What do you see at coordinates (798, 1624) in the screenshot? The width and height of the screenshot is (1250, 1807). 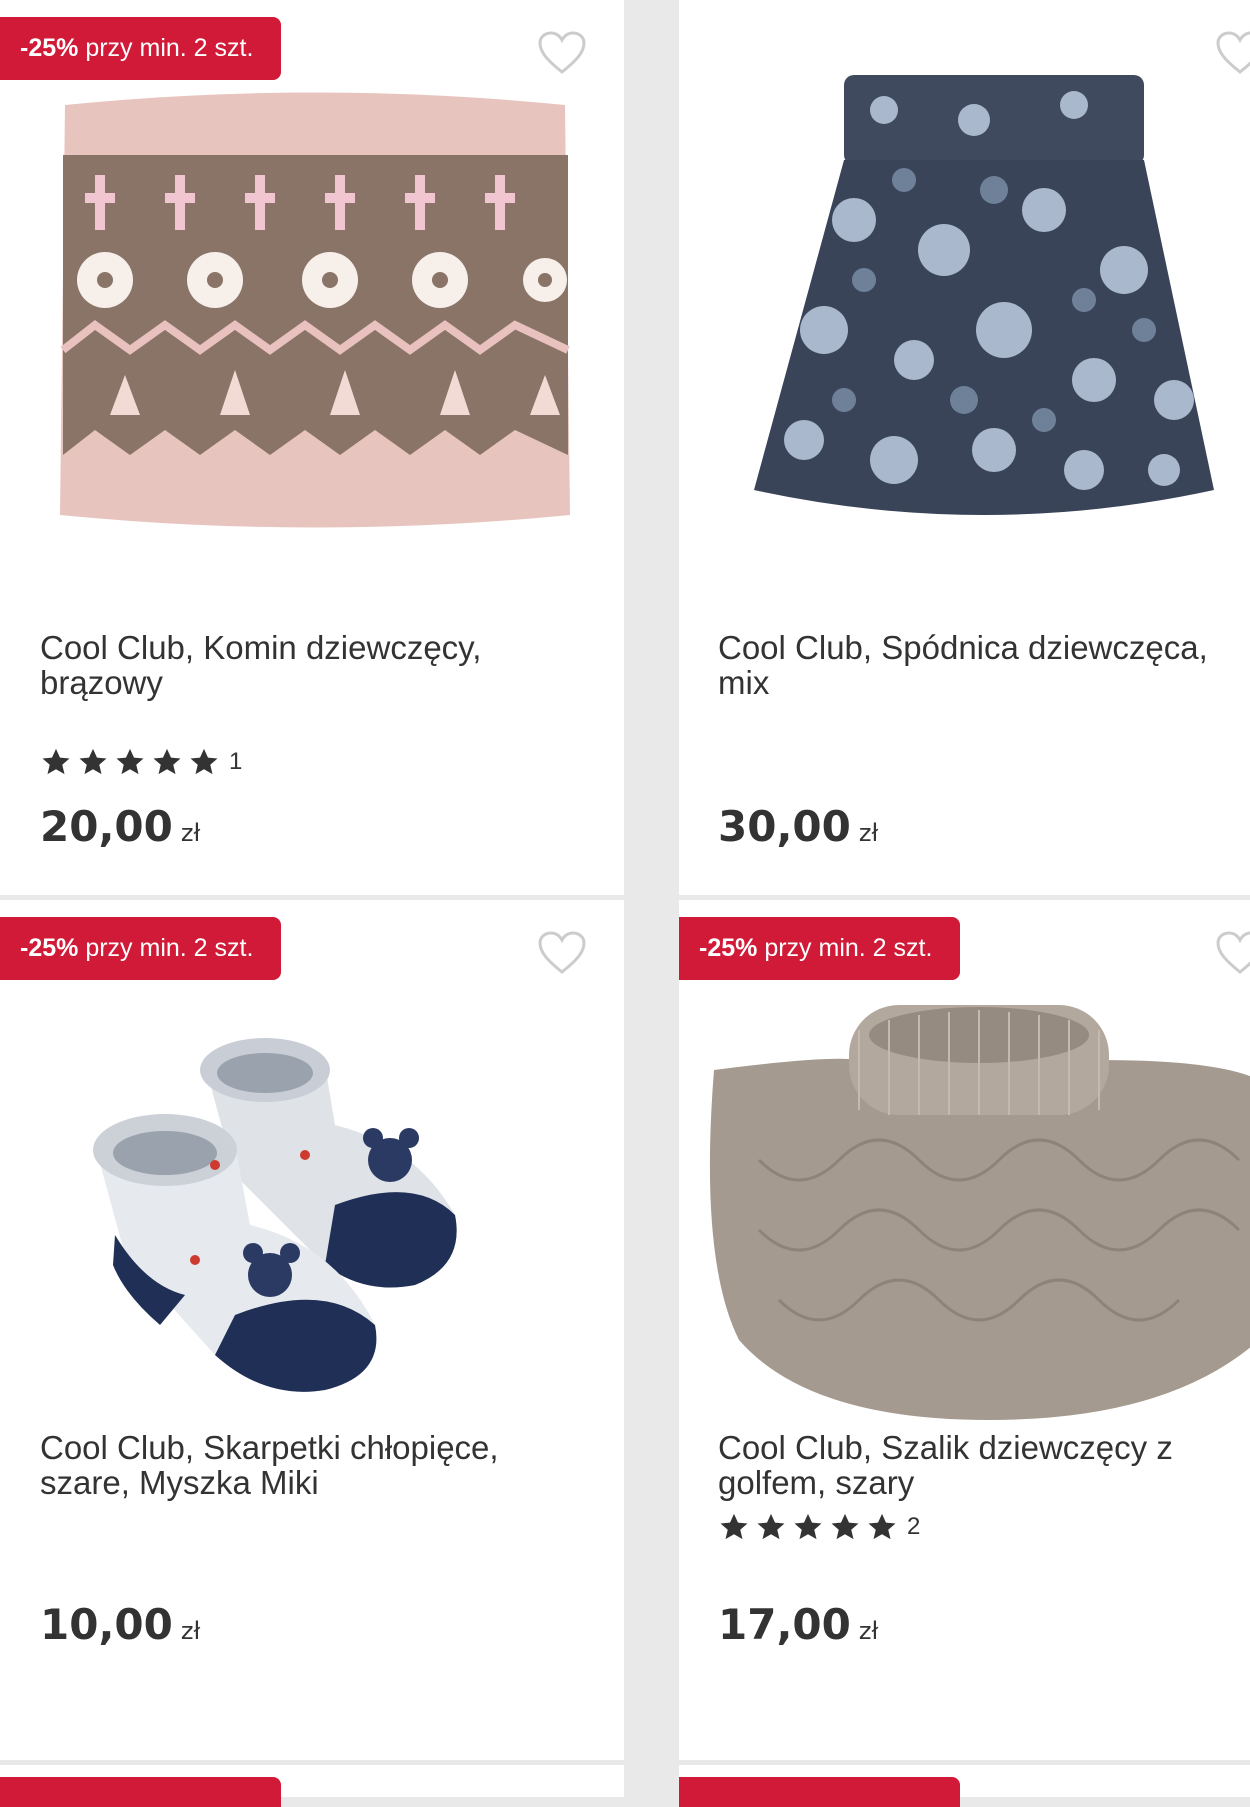 I see `product-price: 17,00 zł` at bounding box center [798, 1624].